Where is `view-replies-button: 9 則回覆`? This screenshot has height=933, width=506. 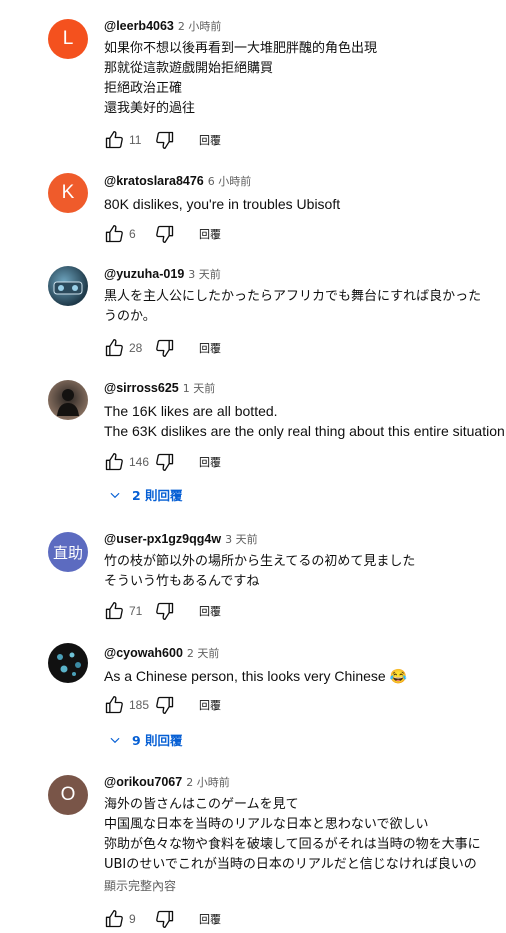
view-replies-button: 9 則回覆 is located at coordinates (145, 739).